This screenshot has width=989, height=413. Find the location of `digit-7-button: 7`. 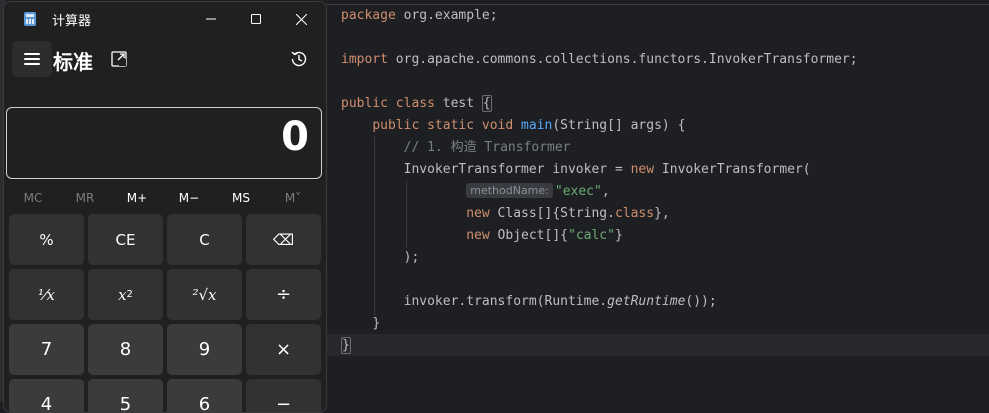

digit-7-button: 7 is located at coordinates (46, 349).